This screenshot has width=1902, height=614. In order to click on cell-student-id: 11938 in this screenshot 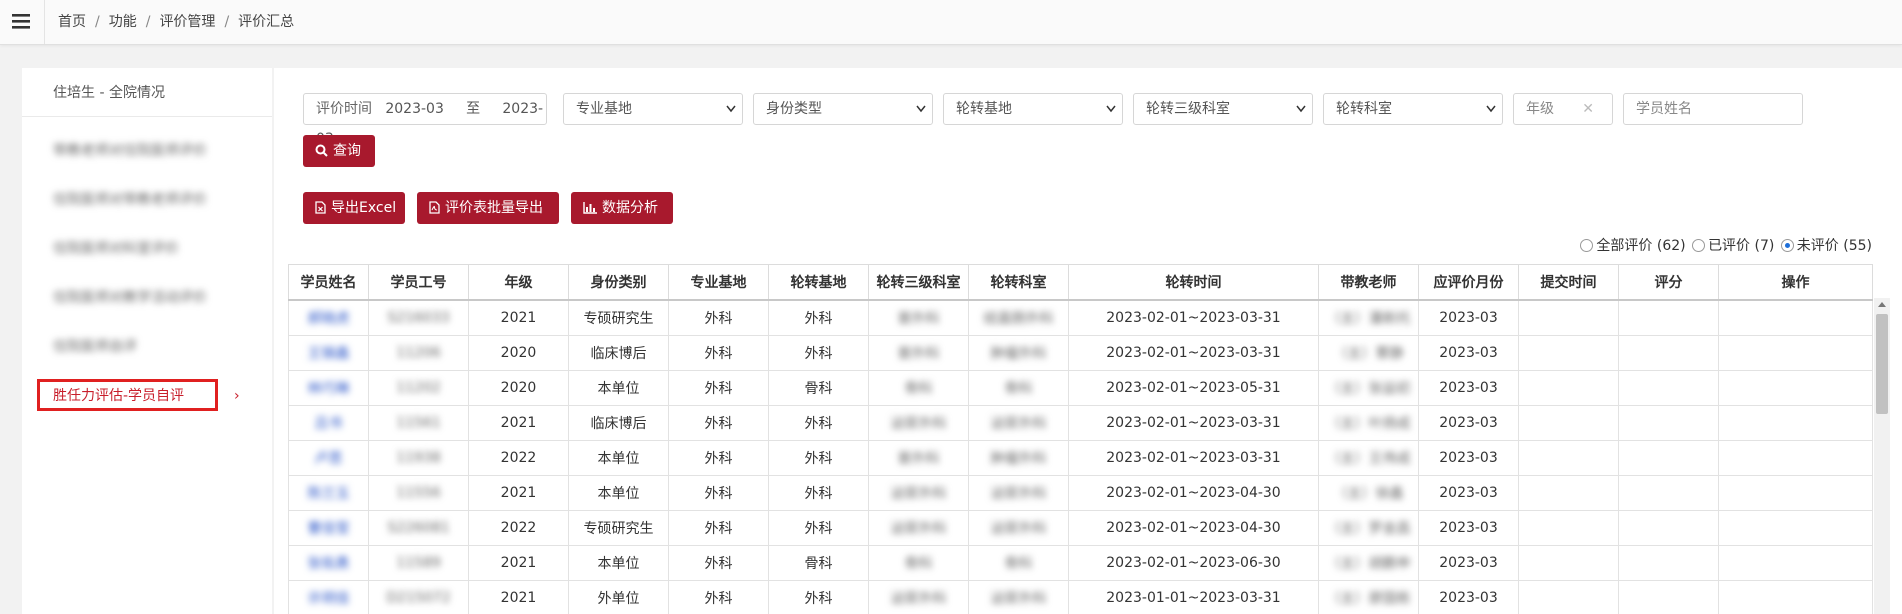, I will do `click(418, 458)`.